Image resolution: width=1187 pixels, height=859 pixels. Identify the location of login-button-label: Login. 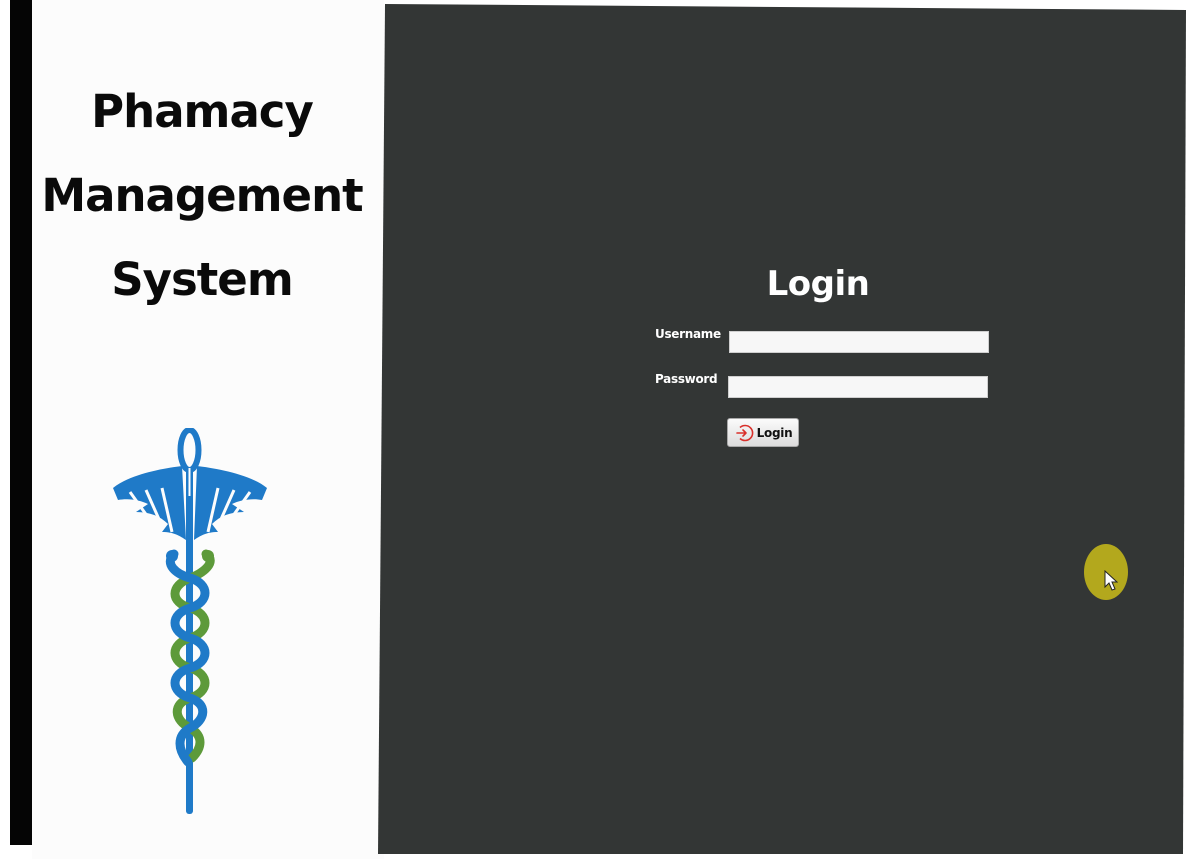
(774, 432).